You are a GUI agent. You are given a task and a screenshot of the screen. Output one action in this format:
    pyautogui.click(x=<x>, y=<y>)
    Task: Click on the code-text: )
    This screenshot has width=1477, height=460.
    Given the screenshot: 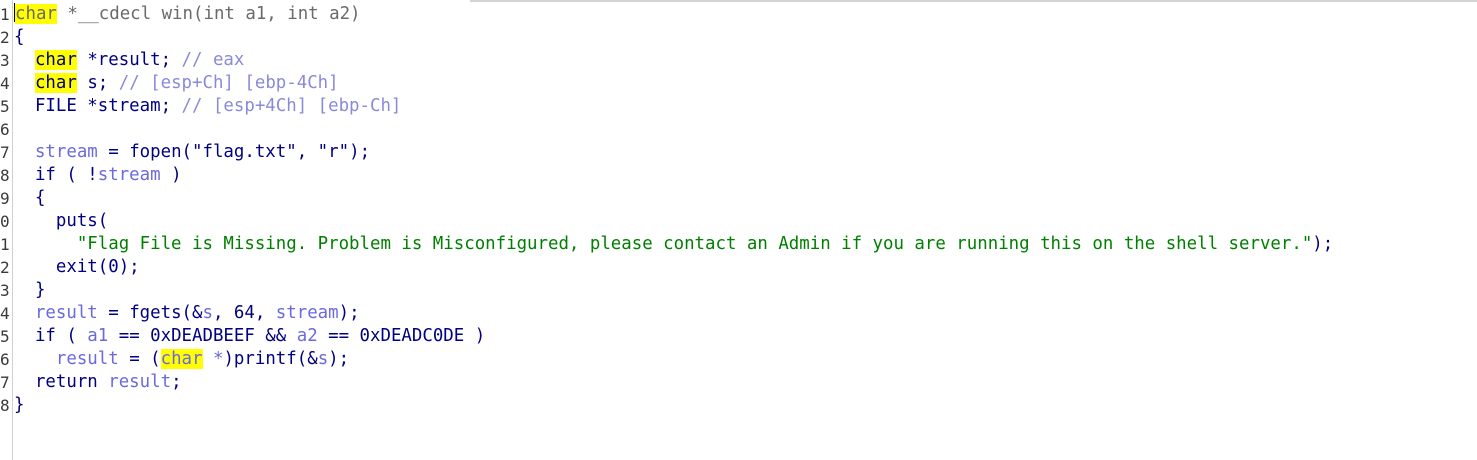 What is the action you would take?
    pyautogui.click(x=171, y=175)
    